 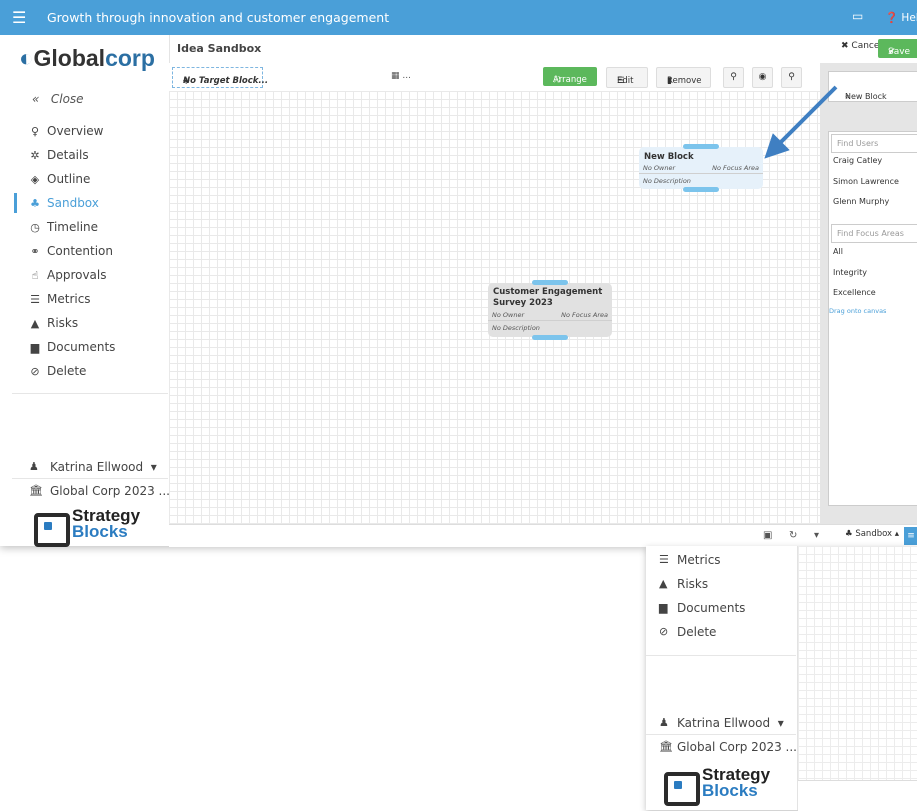 What do you see at coordinates (730, 723) in the screenshot?
I see `user-name: Katrina Ellwood ▾` at bounding box center [730, 723].